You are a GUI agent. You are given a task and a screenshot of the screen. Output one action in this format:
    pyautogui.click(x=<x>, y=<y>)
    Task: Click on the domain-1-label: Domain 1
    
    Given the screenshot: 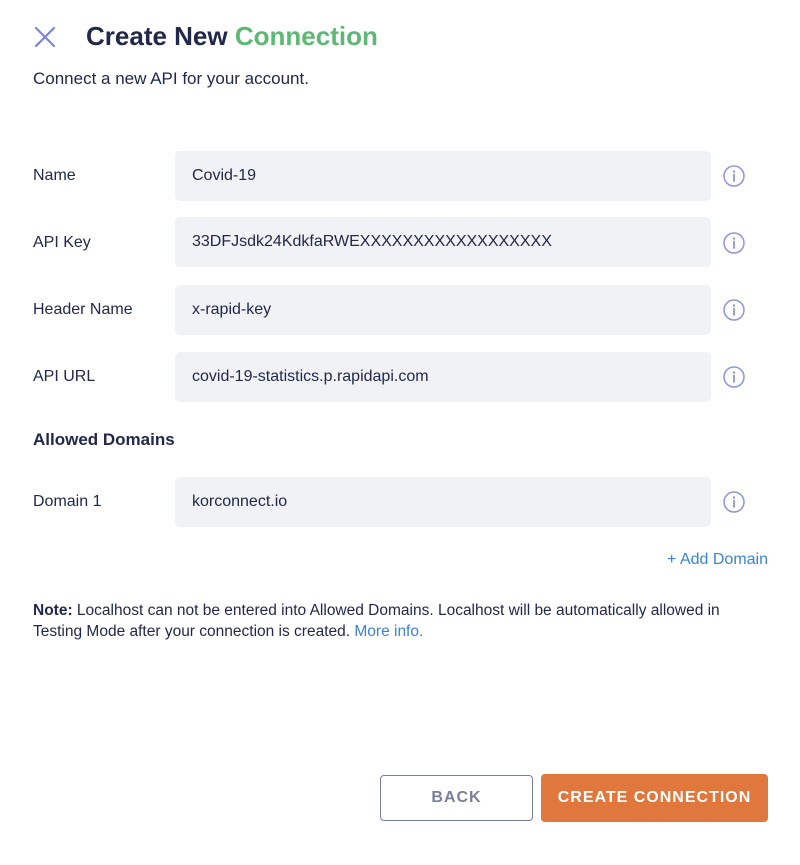 What is the action you would take?
    pyautogui.click(x=67, y=501)
    